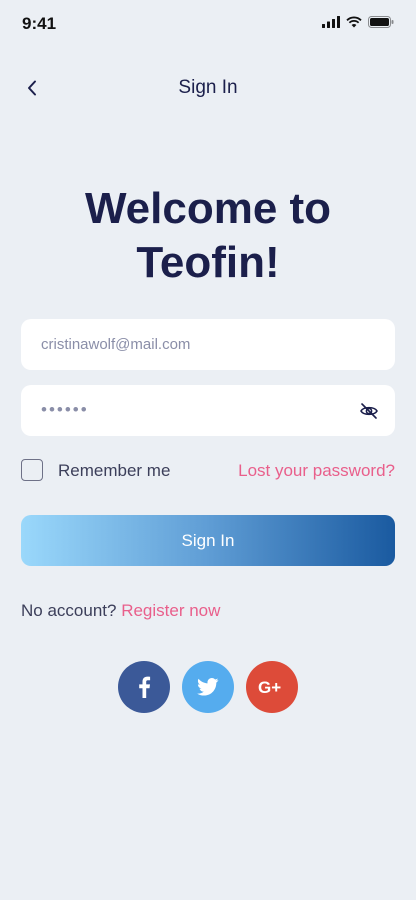  Describe the element at coordinates (208, 471) in the screenshot. I see `remember-row: Remember me Lost your password?` at that location.